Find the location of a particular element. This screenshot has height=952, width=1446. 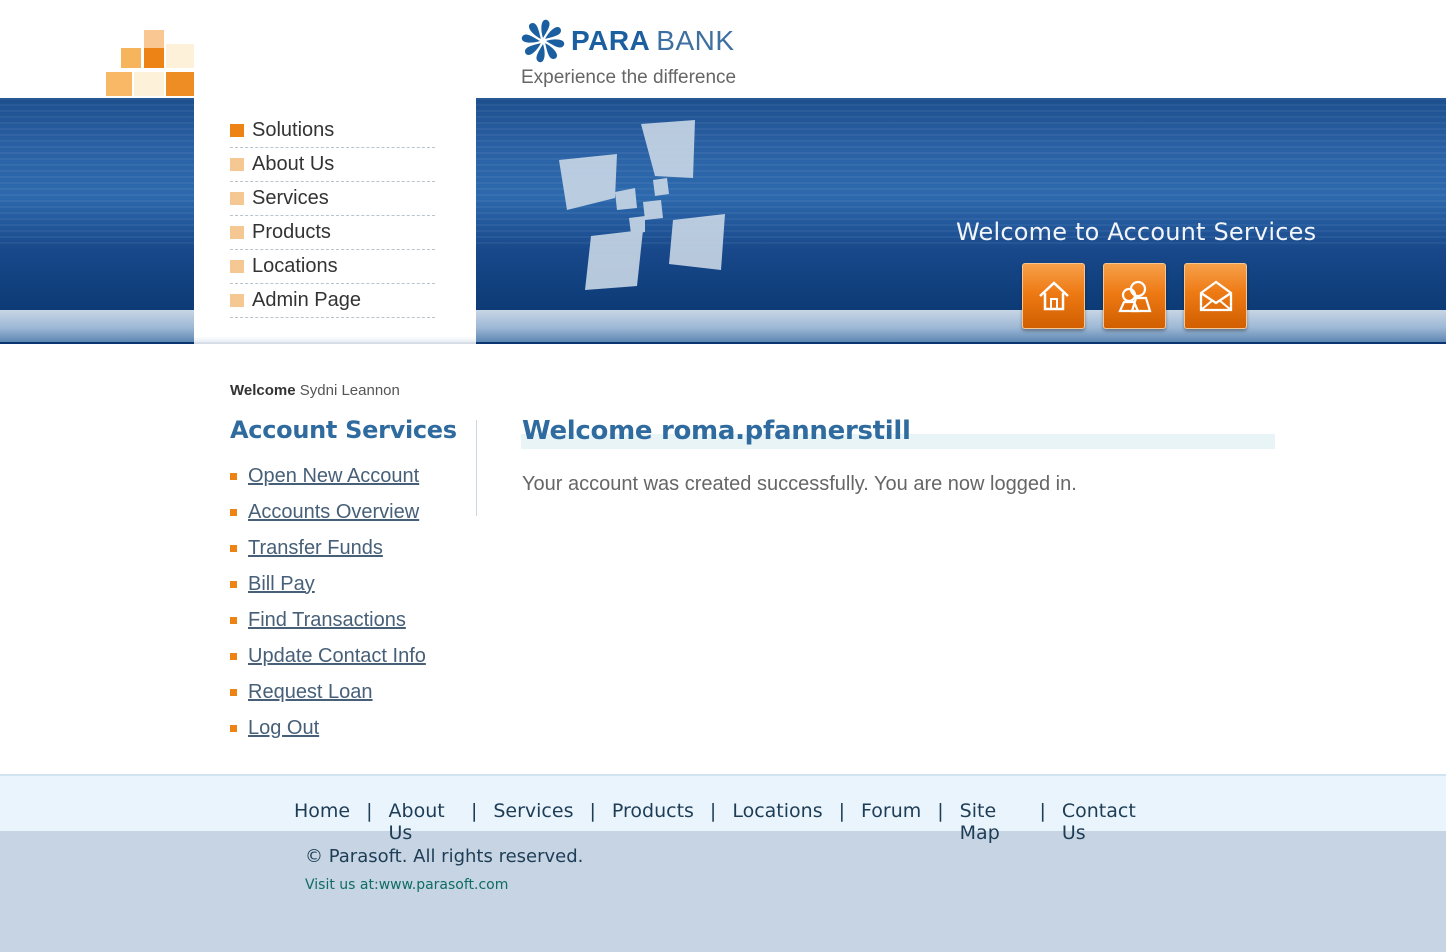

top-menu-item-services: Services is located at coordinates (332, 199).